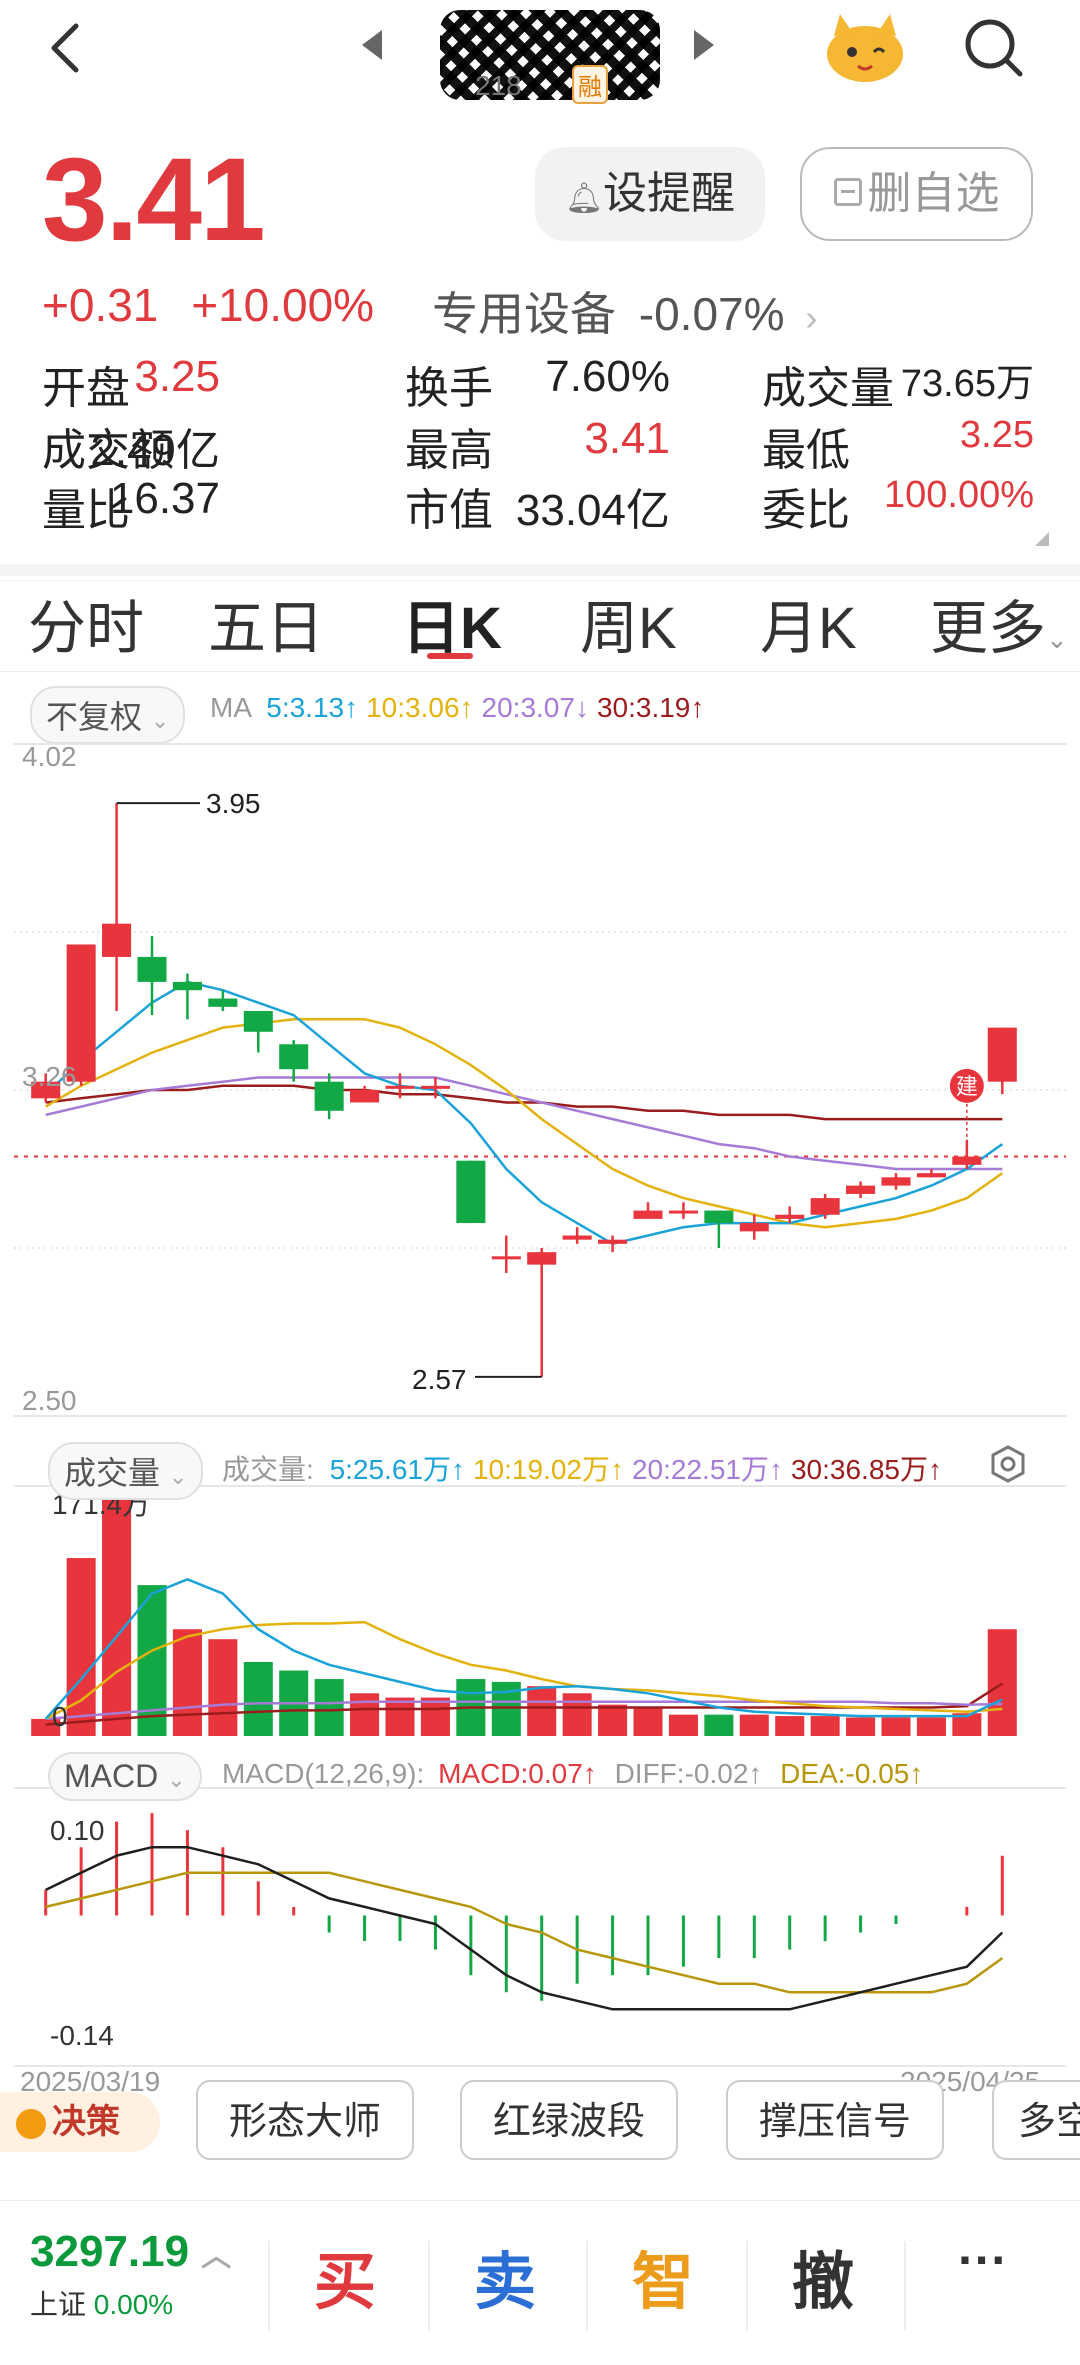  Describe the element at coordinates (49, 1076) in the screenshot. I see `y-mid-label: 3.26` at that location.